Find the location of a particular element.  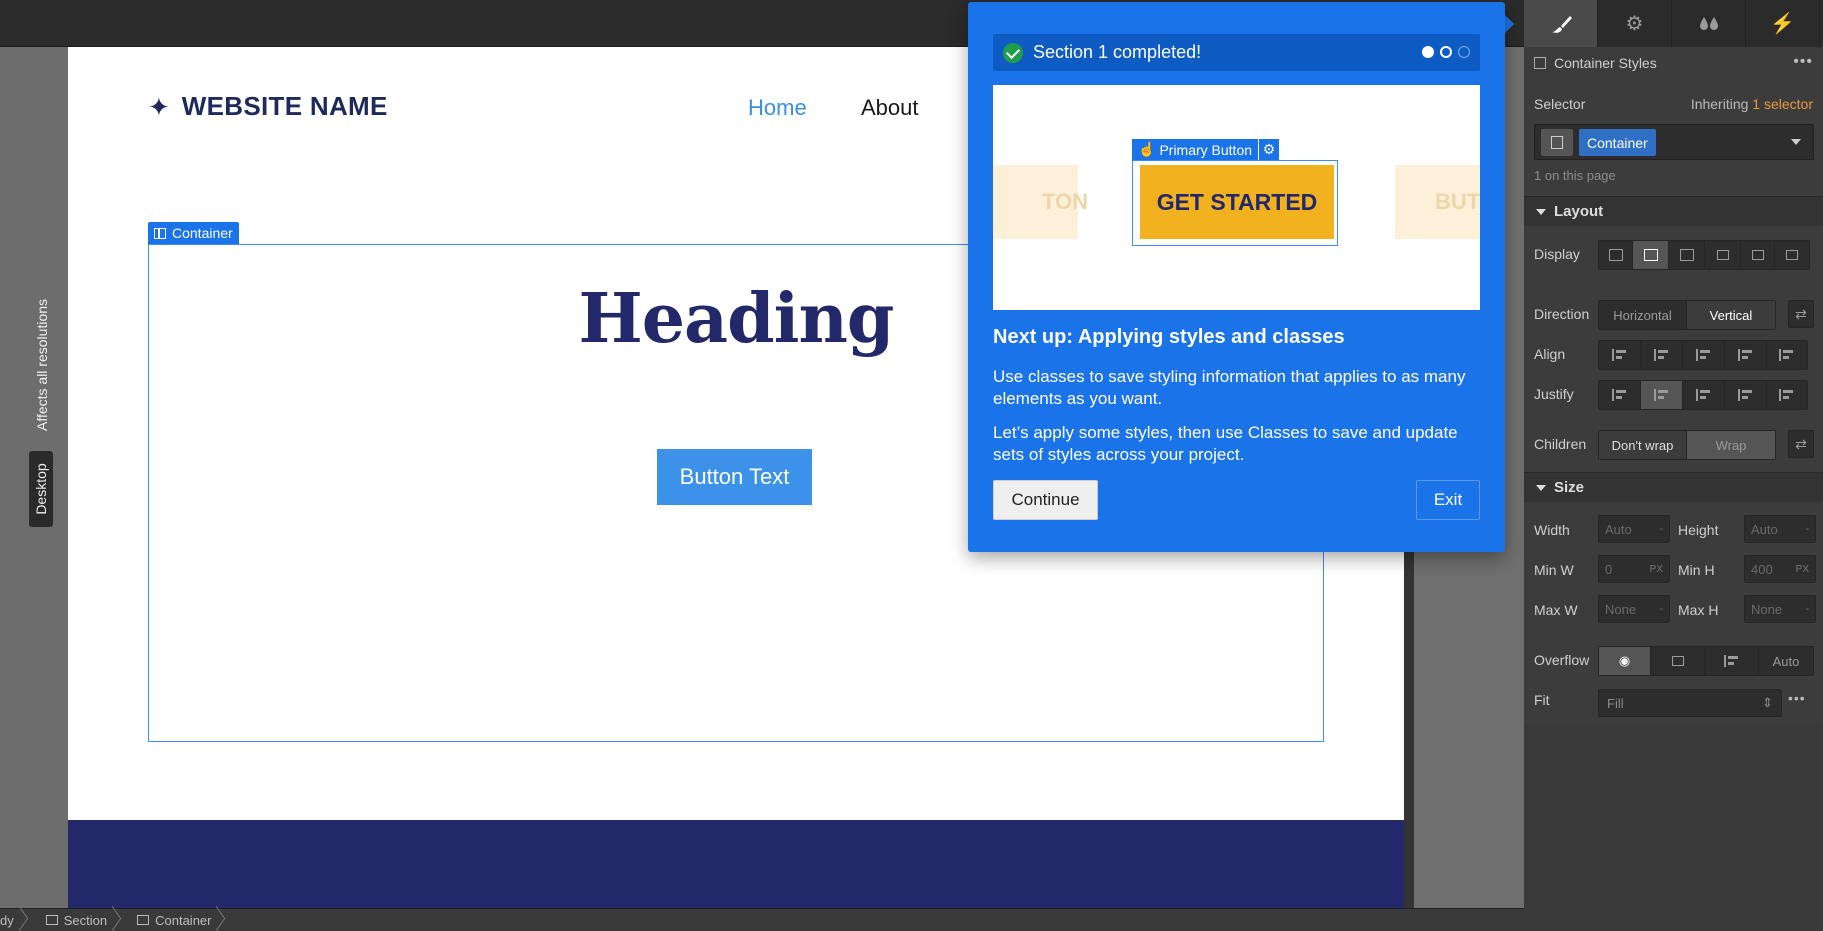

height-input: Auto - is located at coordinates (1780, 529).